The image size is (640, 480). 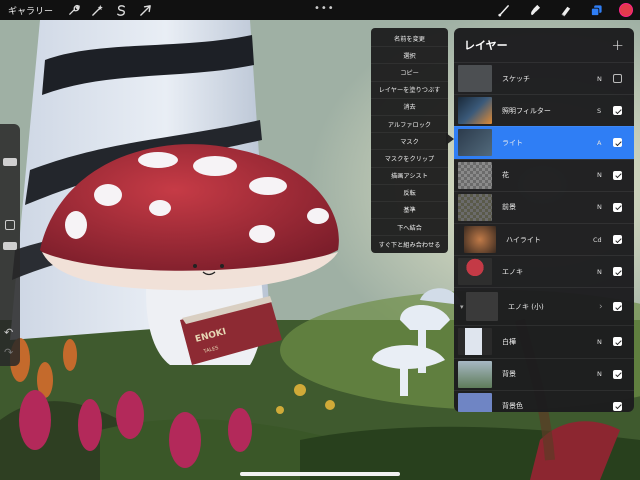 What do you see at coordinates (29, 10) in the screenshot?
I see `gallery-button: ギャラリー` at bounding box center [29, 10].